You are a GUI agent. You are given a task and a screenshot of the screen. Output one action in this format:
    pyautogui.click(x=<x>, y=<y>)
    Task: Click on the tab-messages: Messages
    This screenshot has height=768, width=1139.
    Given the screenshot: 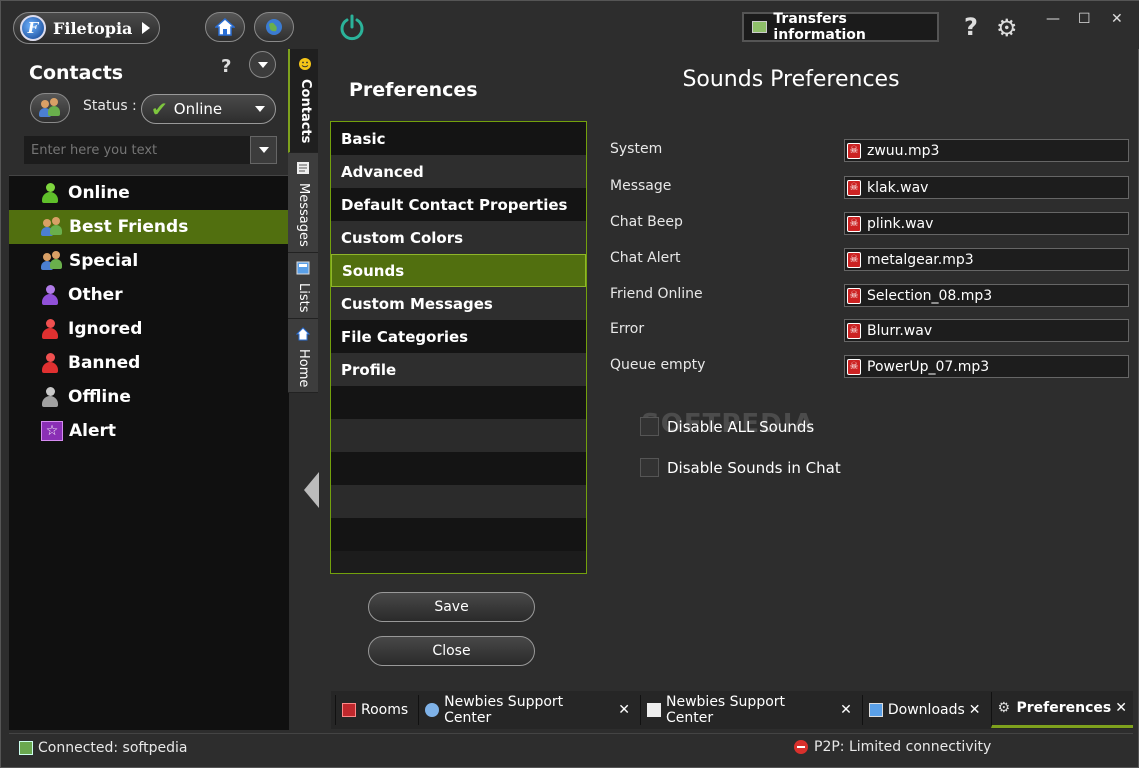 What is the action you would take?
    pyautogui.click(x=303, y=203)
    